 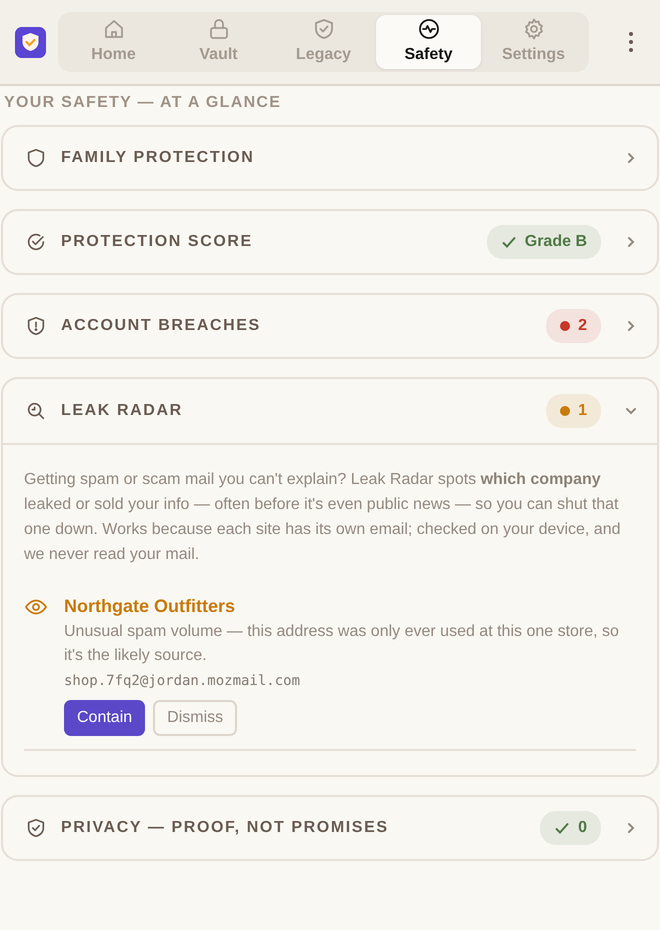 What do you see at coordinates (543, 242) in the screenshot?
I see `status-pill: Grade B` at bounding box center [543, 242].